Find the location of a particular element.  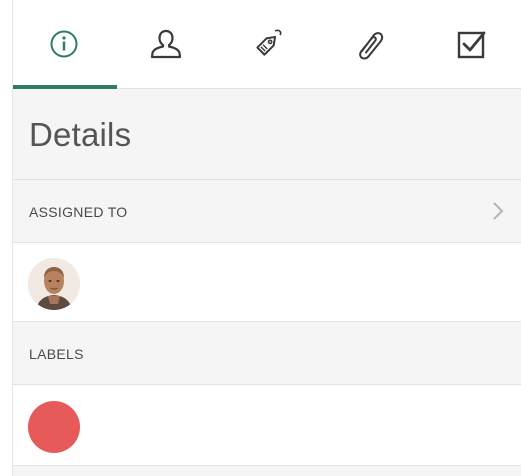

tag-icon is located at coordinates (269, 42).